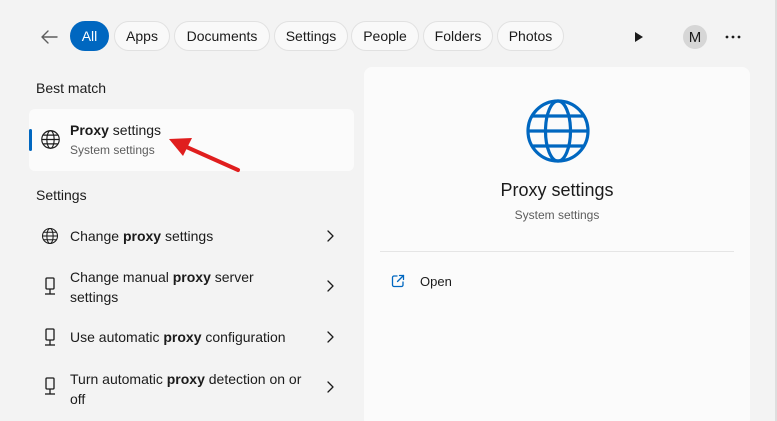 This screenshot has height=421, width=777. I want to click on label-pre: Change, so click(96, 236).